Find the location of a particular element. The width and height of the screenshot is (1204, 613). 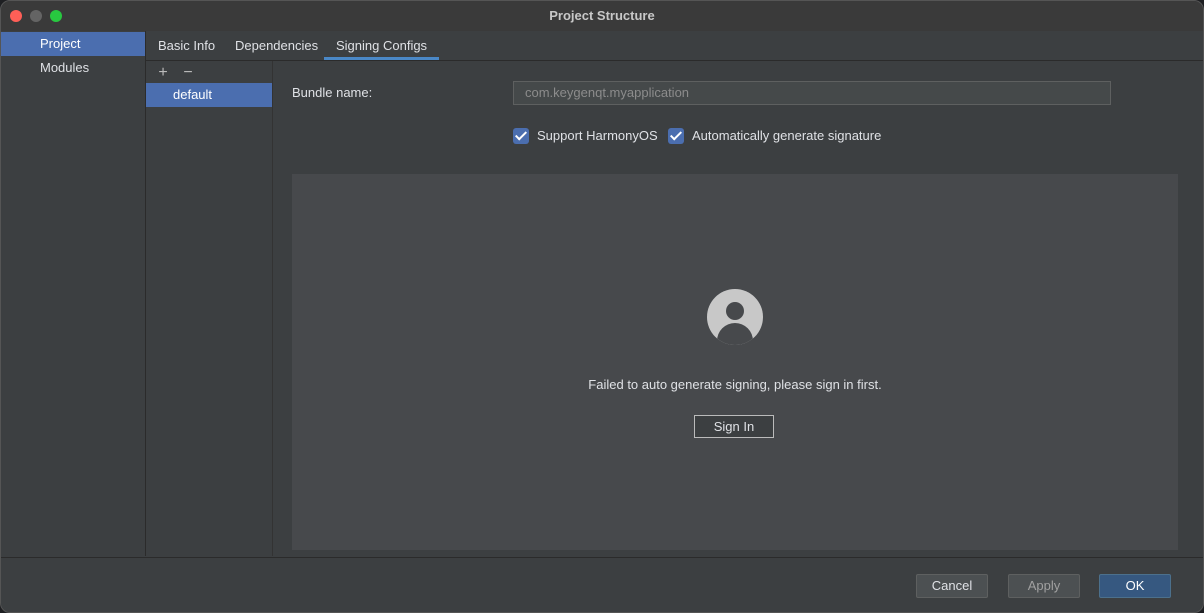

auto-generate-signature-checkbox: Automatically generate signature is located at coordinates (774, 136).